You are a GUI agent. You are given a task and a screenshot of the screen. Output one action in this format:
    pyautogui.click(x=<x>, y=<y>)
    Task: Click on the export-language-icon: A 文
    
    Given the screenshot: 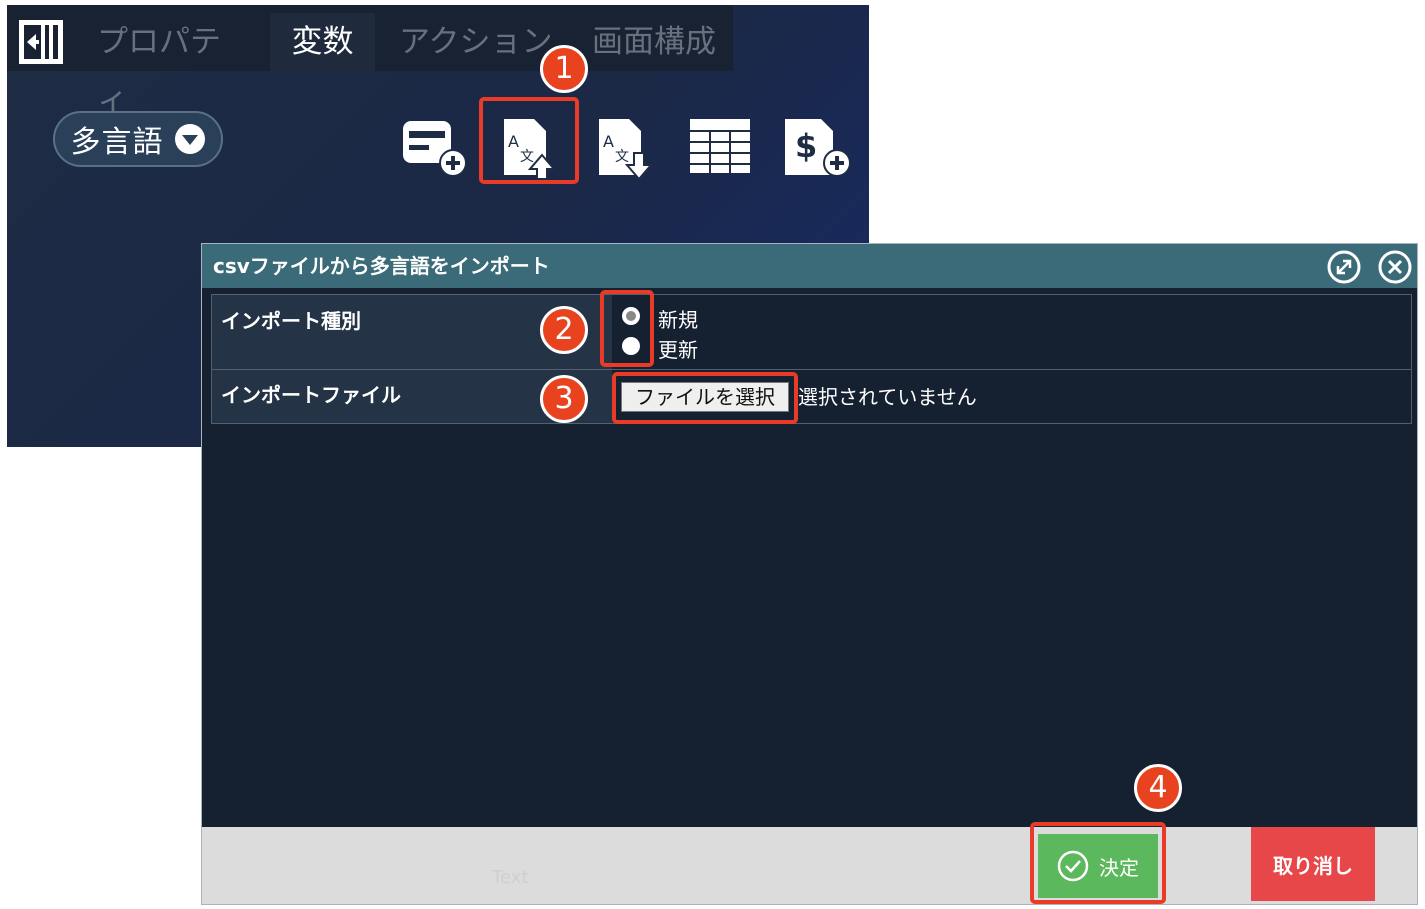 What is the action you would take?
    pyautogui.click(x=626, y=148)
    